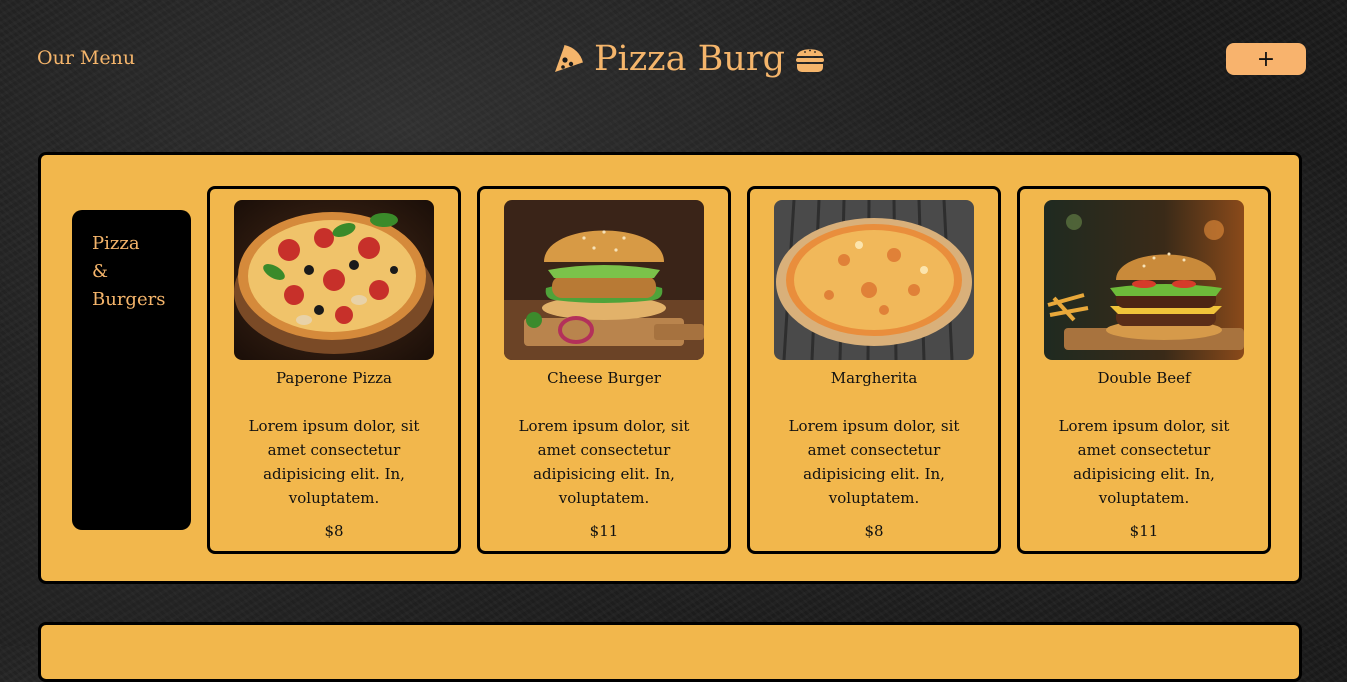 The width and height of the screenshot is (1347, 682). I want to click on category-pizza-burgers: Pizza & Burgers, so click(131, 370).